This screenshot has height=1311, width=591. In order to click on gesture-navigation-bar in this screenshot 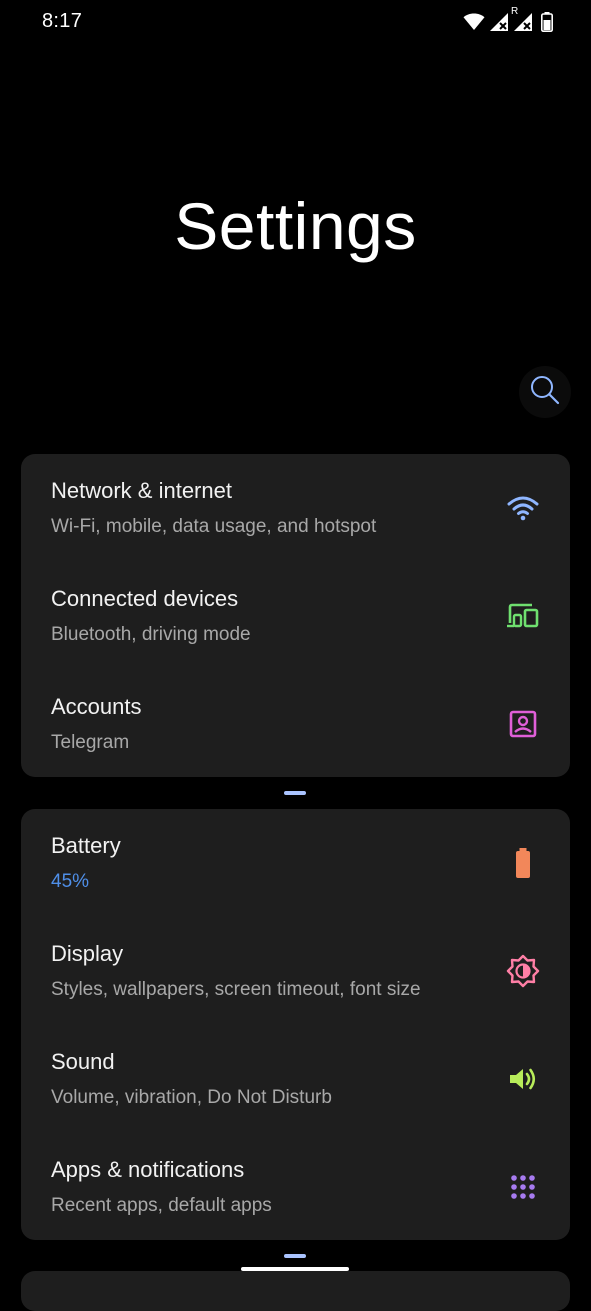, I will do `click(295, 1269)`.